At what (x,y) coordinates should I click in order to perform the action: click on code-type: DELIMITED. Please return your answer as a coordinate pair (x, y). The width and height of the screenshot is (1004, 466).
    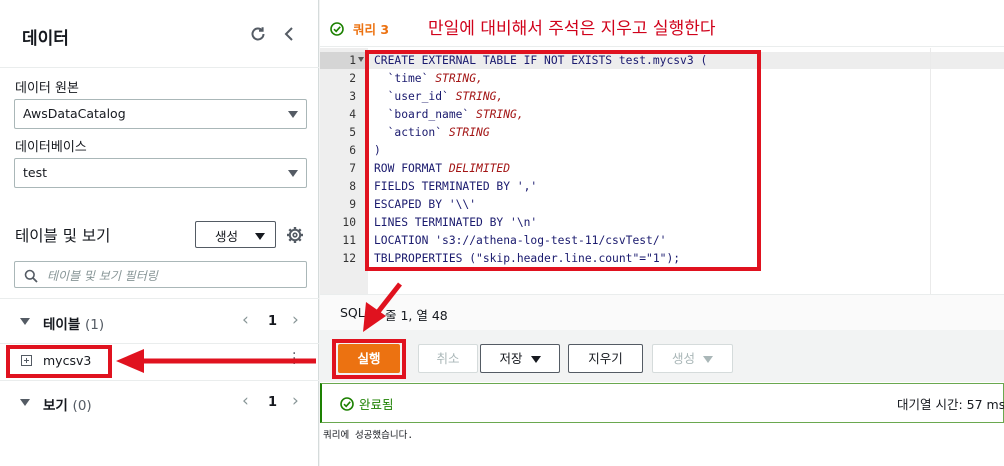
    Looking at the image, I should click on (476, 168).